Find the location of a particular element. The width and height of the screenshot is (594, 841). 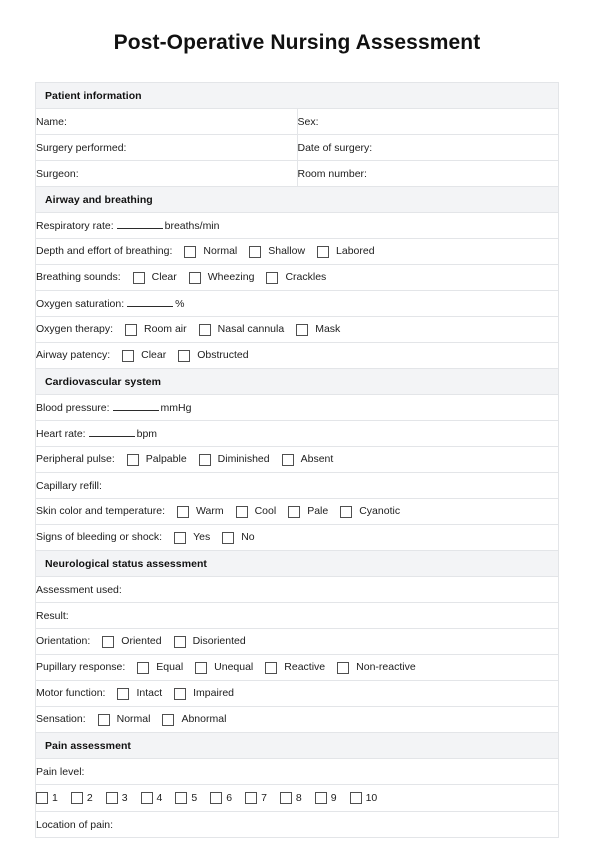

checkbox-crackles is located at coordinates (272, 277).